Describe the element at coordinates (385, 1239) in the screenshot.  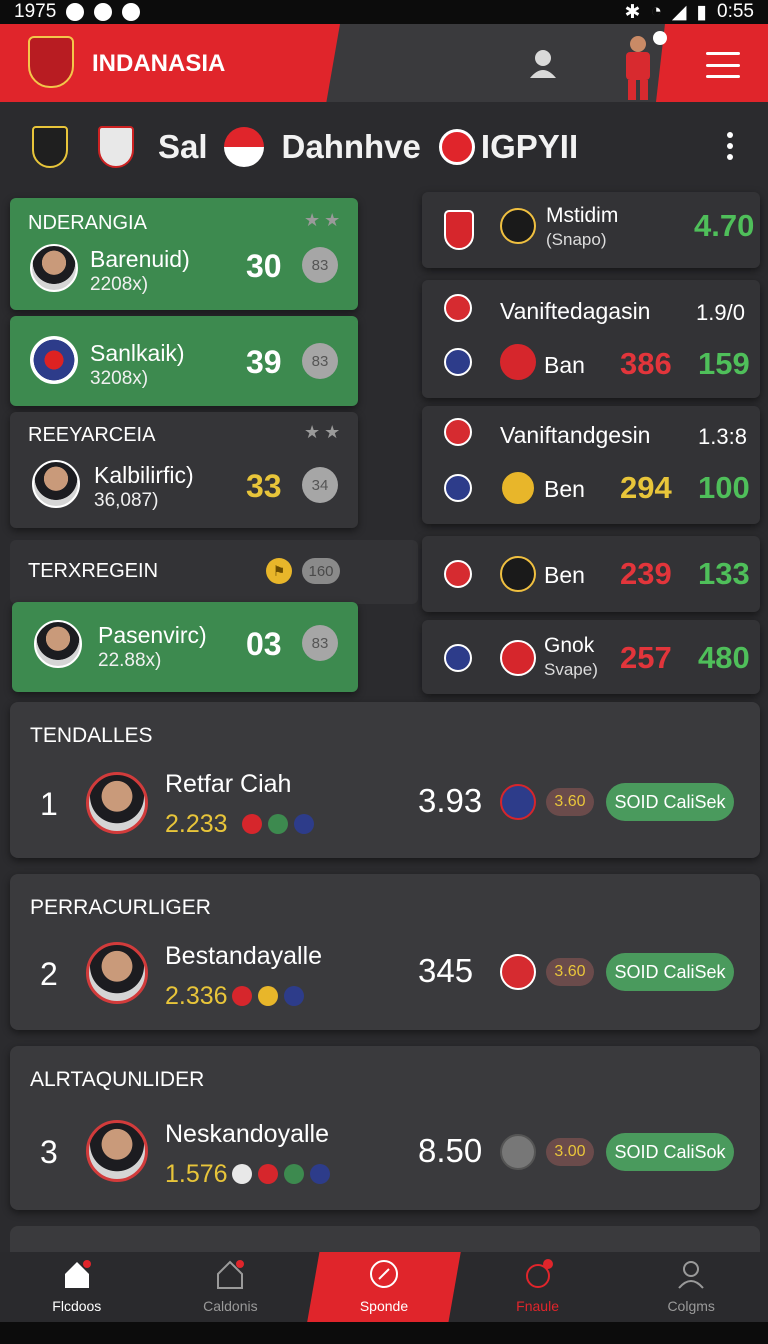
I see `next-row-peek` at that location.